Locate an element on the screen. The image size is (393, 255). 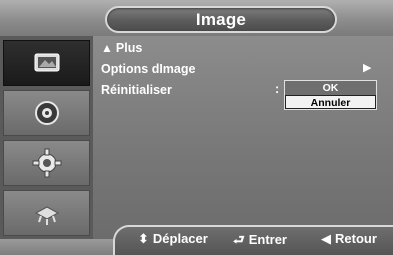
footer-enter-label: Entrer is located at coordinates (267, 239).